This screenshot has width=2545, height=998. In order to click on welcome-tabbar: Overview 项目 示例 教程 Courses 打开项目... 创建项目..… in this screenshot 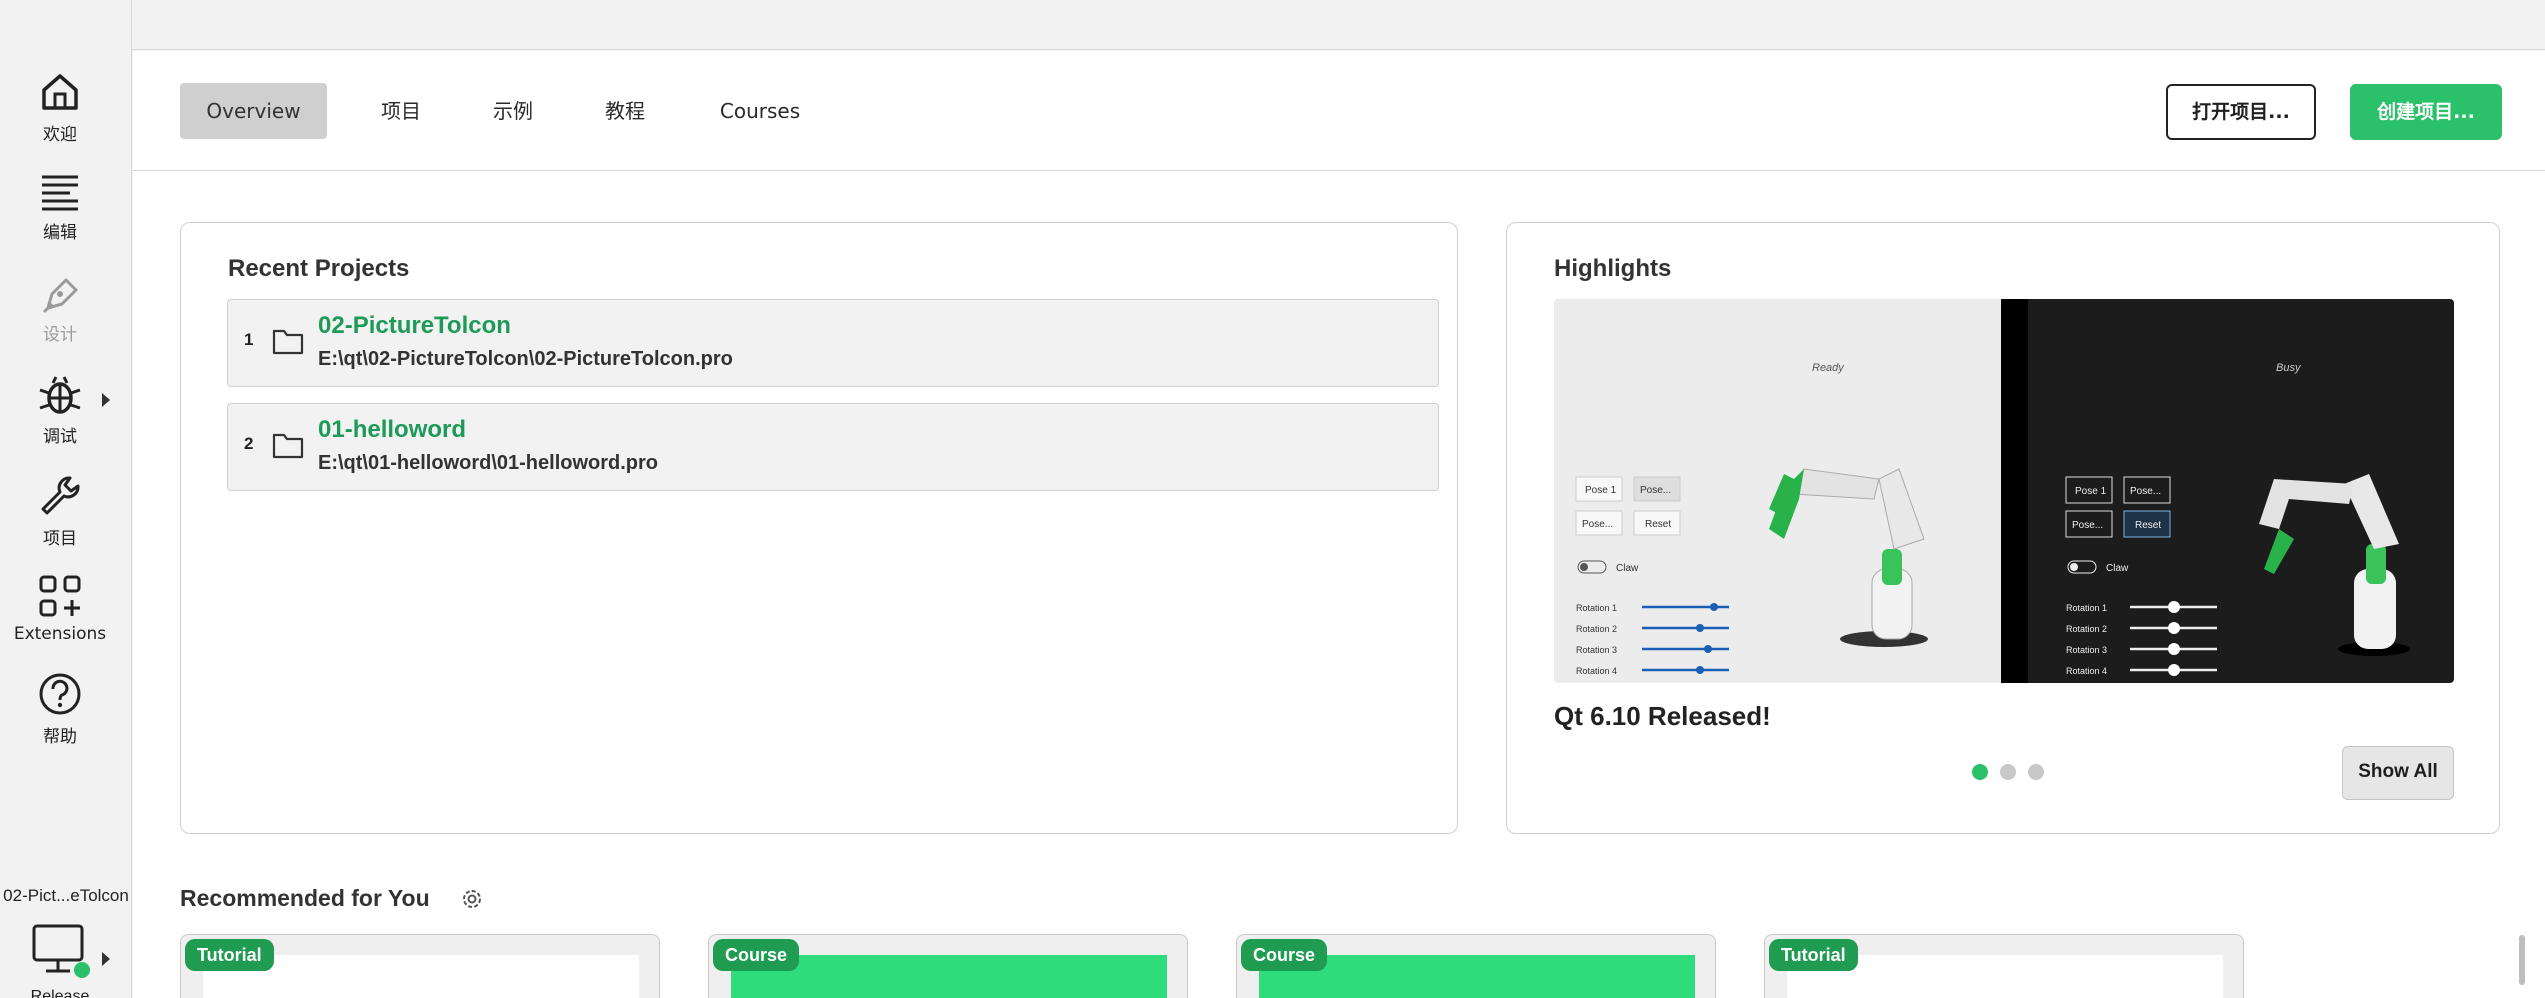, I will do `click(1339, 111)`.